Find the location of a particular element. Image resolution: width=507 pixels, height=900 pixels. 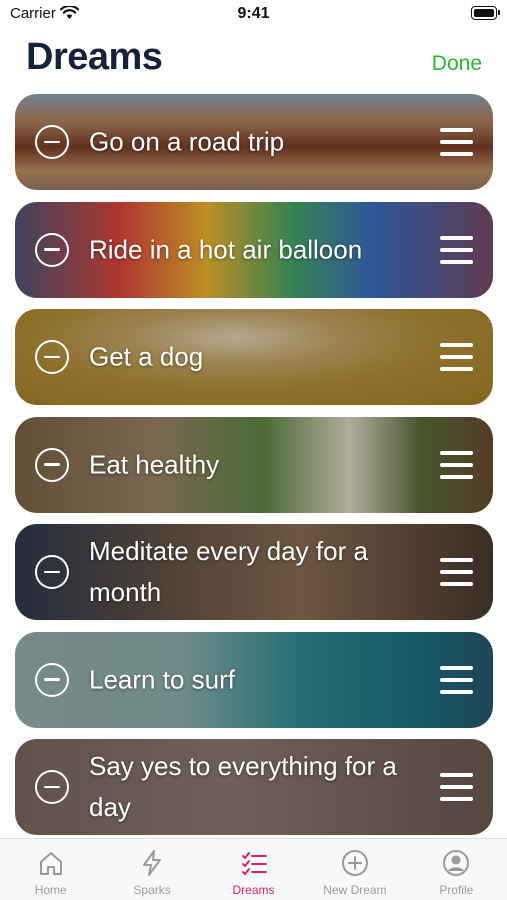

tab-label: Home is located at coordinates (50, 890).